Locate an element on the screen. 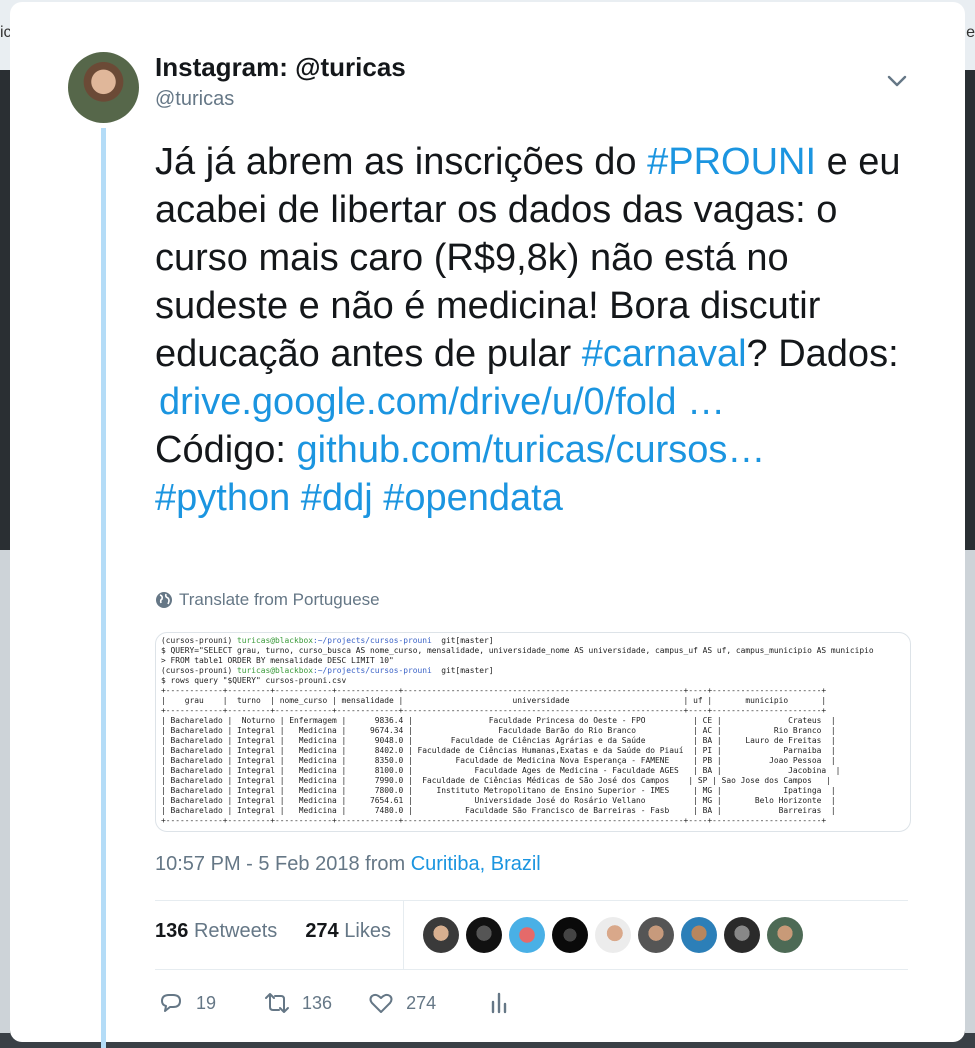 This screenshot has height=1048, width=975. hashtag-ddj: #ddj is located at coordinates (337, 498).